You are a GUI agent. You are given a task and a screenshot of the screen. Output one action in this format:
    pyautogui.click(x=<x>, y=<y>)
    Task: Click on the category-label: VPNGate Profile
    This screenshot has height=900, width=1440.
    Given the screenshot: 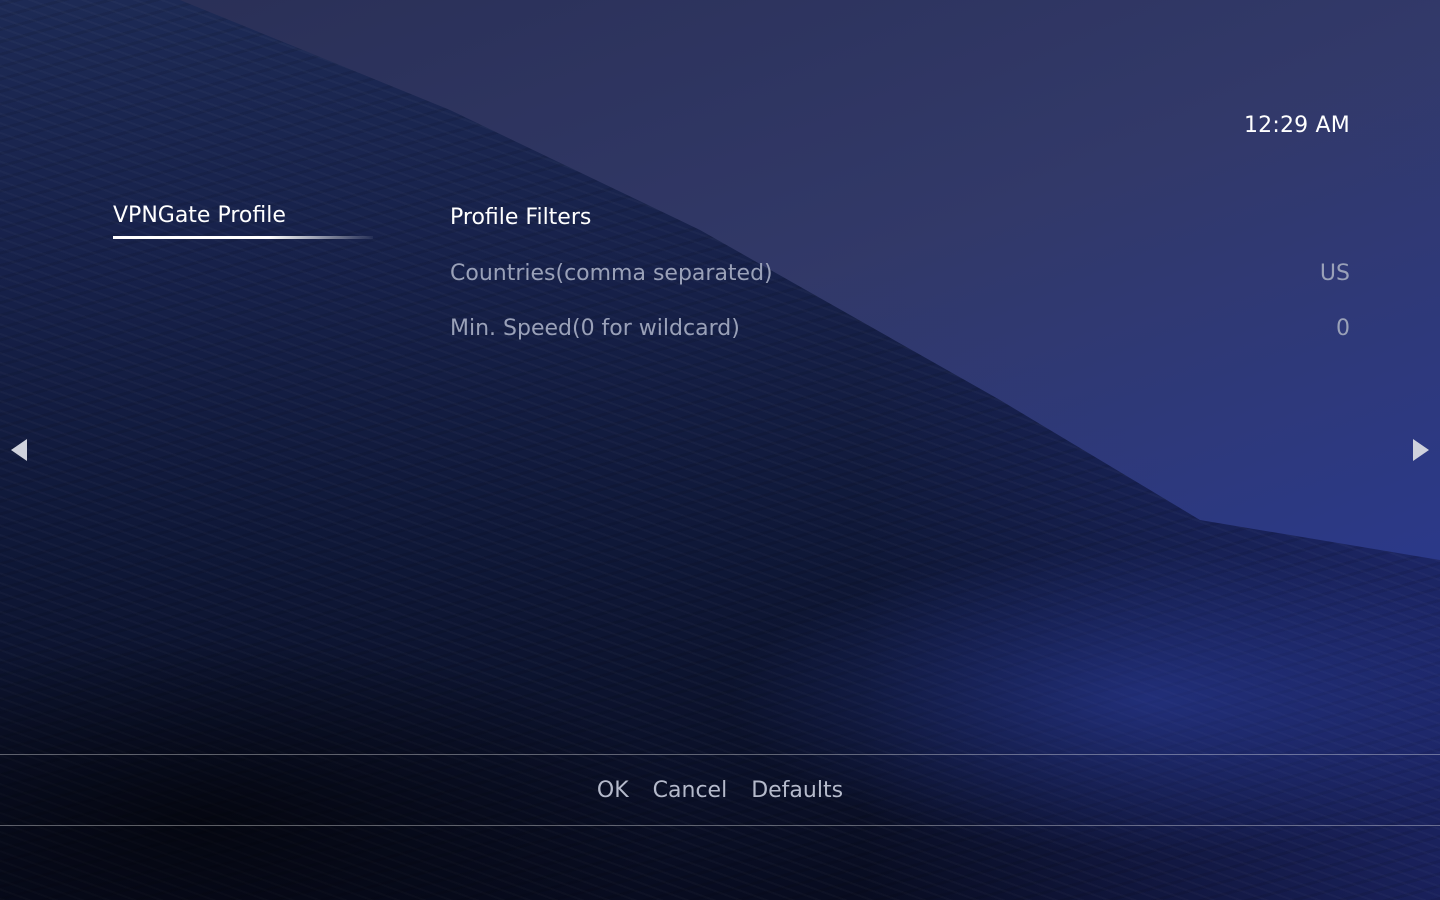 What is the action you would take?
    pyautogui.click(x=199, y=215)
    